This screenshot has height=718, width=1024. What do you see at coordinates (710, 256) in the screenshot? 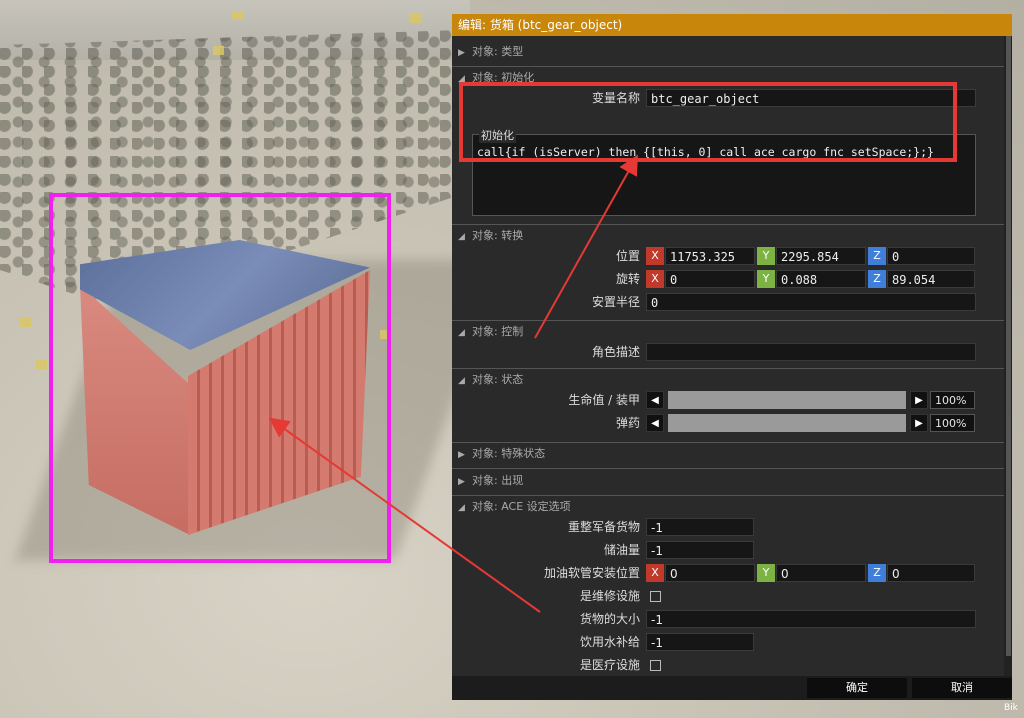
I see `position-x-field: 11753.325` at bounding box center [710, 256].